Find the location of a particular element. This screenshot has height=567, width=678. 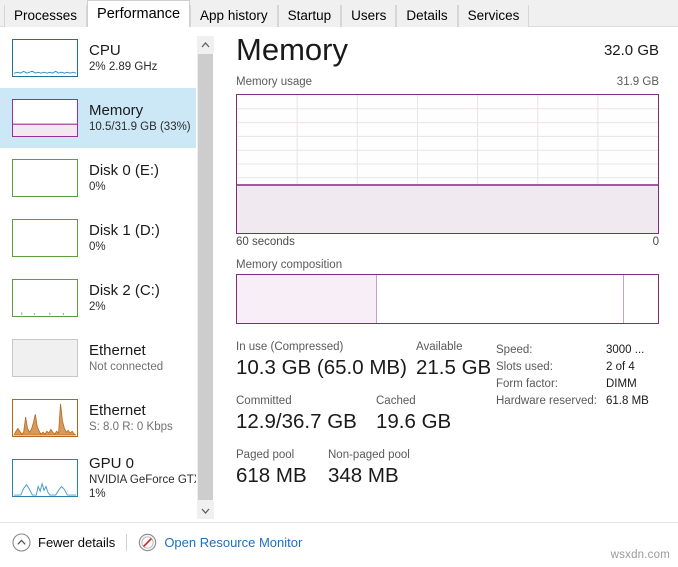

memory-composition-label: Memory composition is located at coordinates (289, 265).